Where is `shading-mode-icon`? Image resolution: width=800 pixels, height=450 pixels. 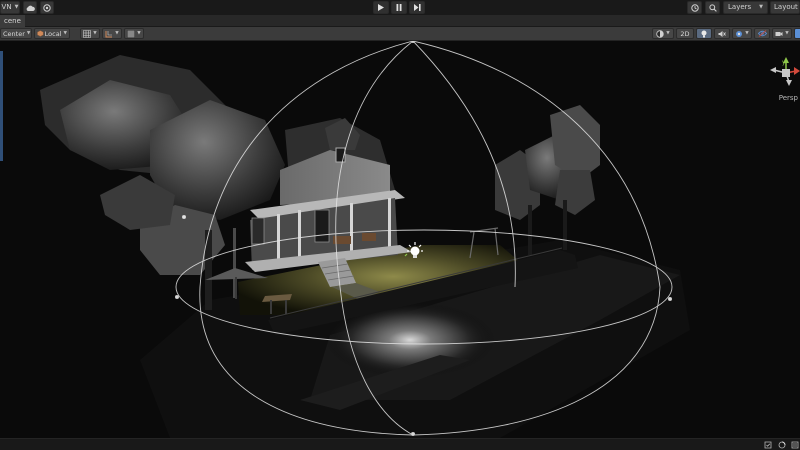
shading-mode-icon is located at coordinates (660, 33).